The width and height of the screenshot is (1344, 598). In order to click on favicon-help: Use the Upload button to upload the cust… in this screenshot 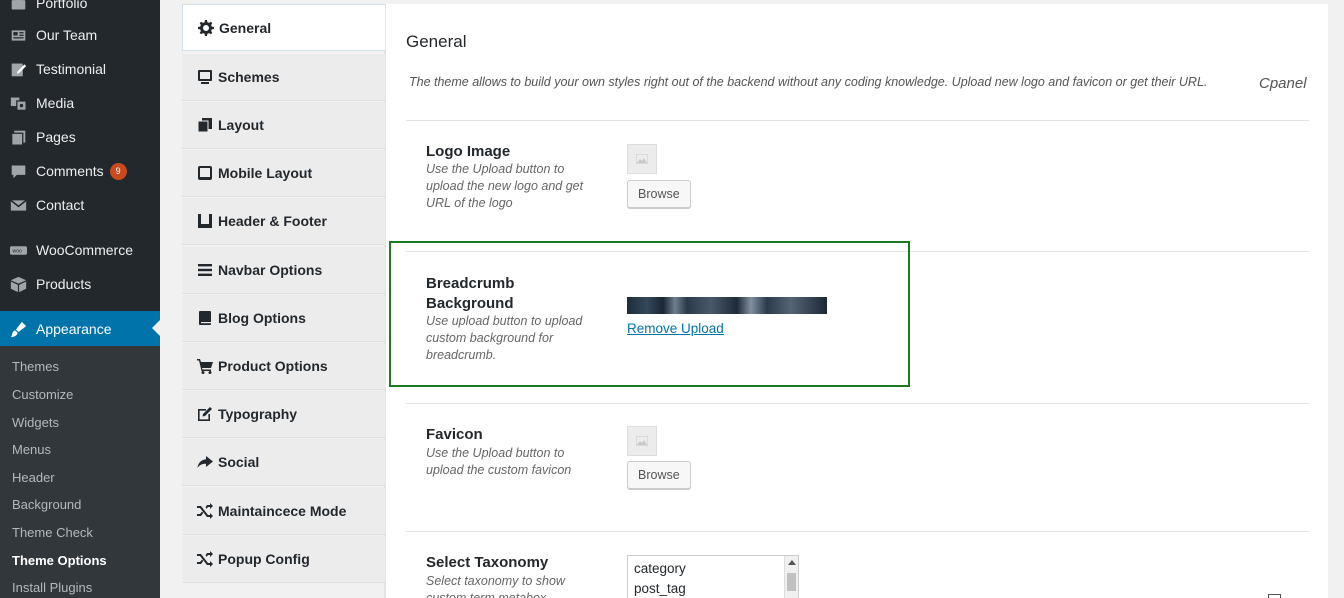, I will do `click(499, 461)`.